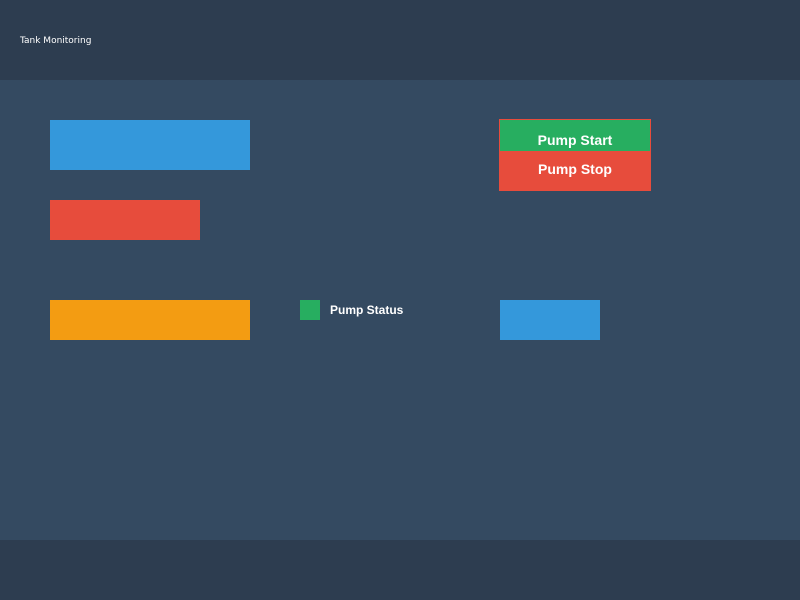  What do you see at coordinates (150, 320) in the screenshot?
I see `orange-block-left` at bounding box center [150, 320].